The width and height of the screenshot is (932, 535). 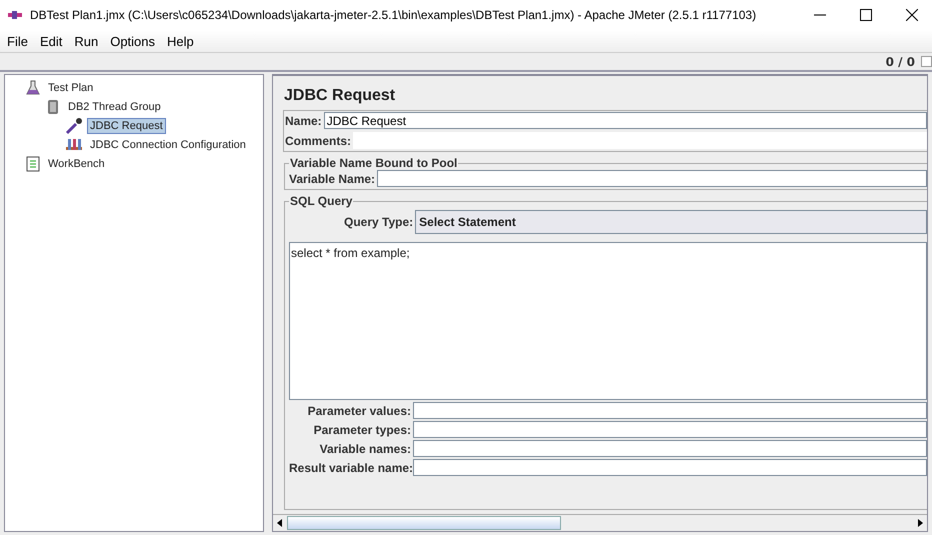 What do you see at coordinates (350, 467) in the screenshot?
I see `field-label: Result variable name:` at bounding box center [350, 467].